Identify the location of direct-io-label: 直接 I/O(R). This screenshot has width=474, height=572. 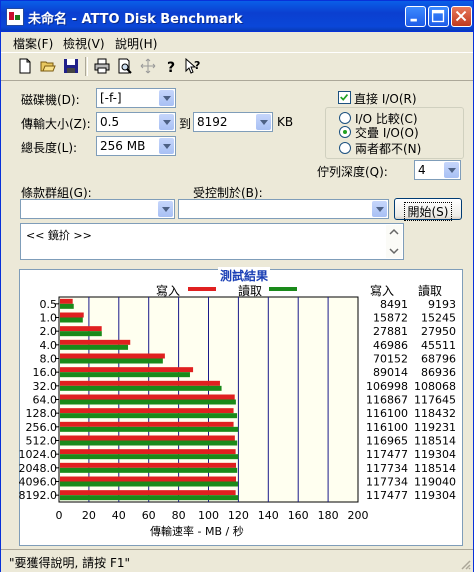
(385, 99).